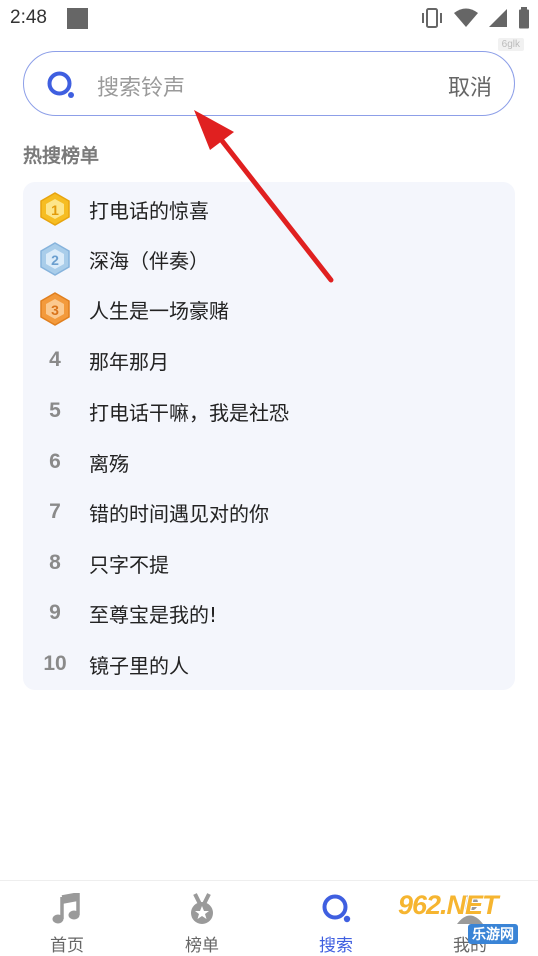 This screenshot has height=956, width=538. I want to click on rank-number: 9, so click(55, 612).